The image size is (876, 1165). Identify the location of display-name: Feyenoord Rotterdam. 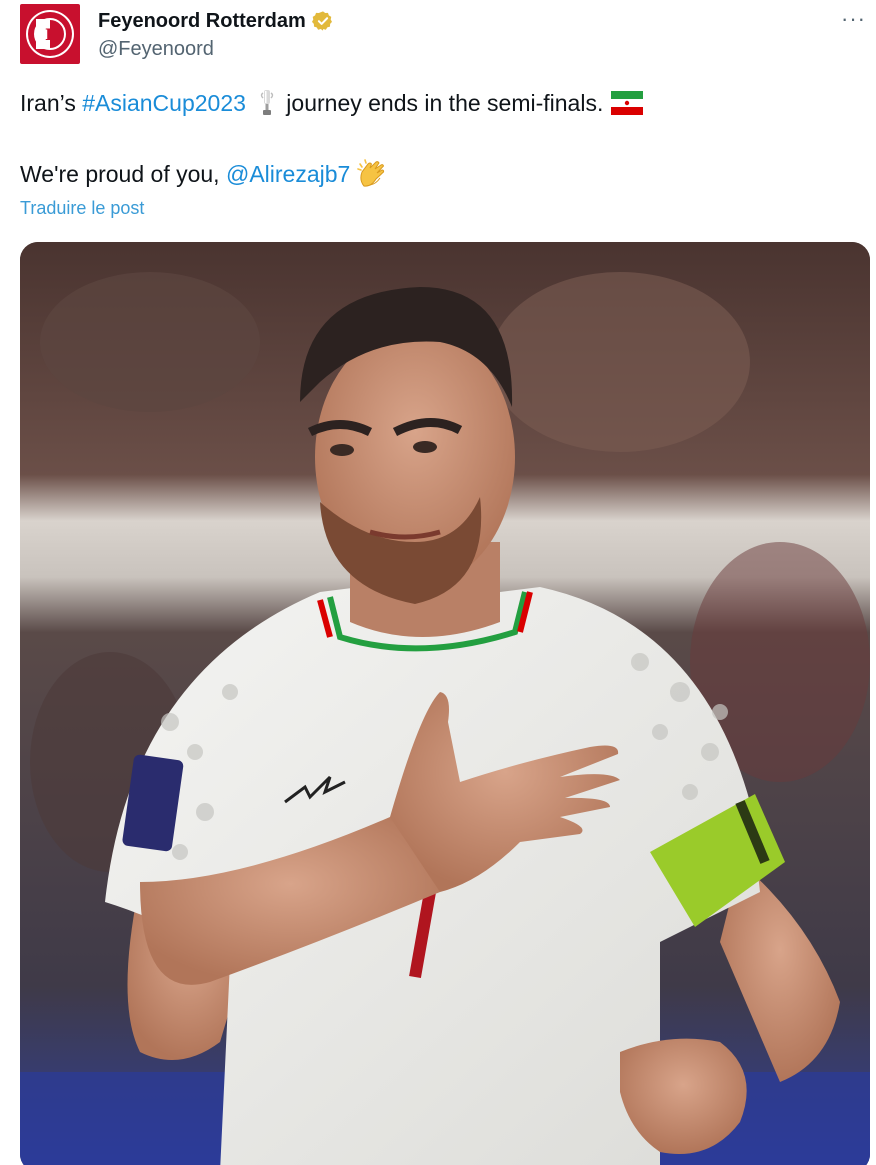
(202, 21).